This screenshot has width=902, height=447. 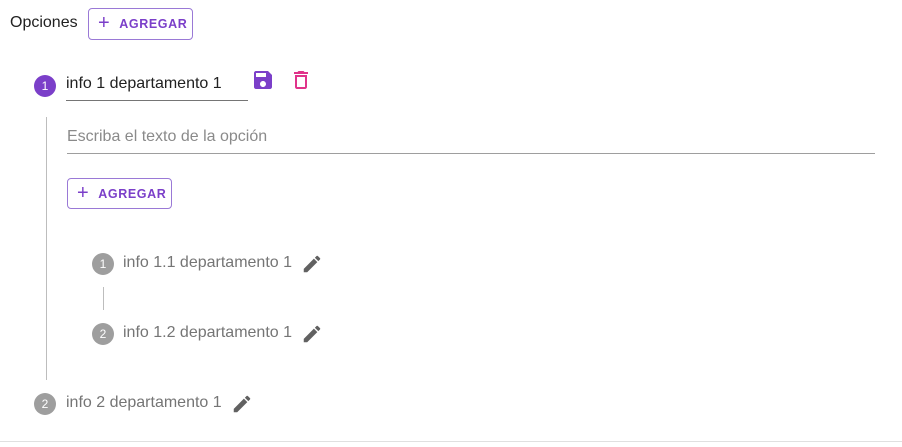 I want to click on step-2-label: info 2 departamento 1, so click(x=144, y=402).